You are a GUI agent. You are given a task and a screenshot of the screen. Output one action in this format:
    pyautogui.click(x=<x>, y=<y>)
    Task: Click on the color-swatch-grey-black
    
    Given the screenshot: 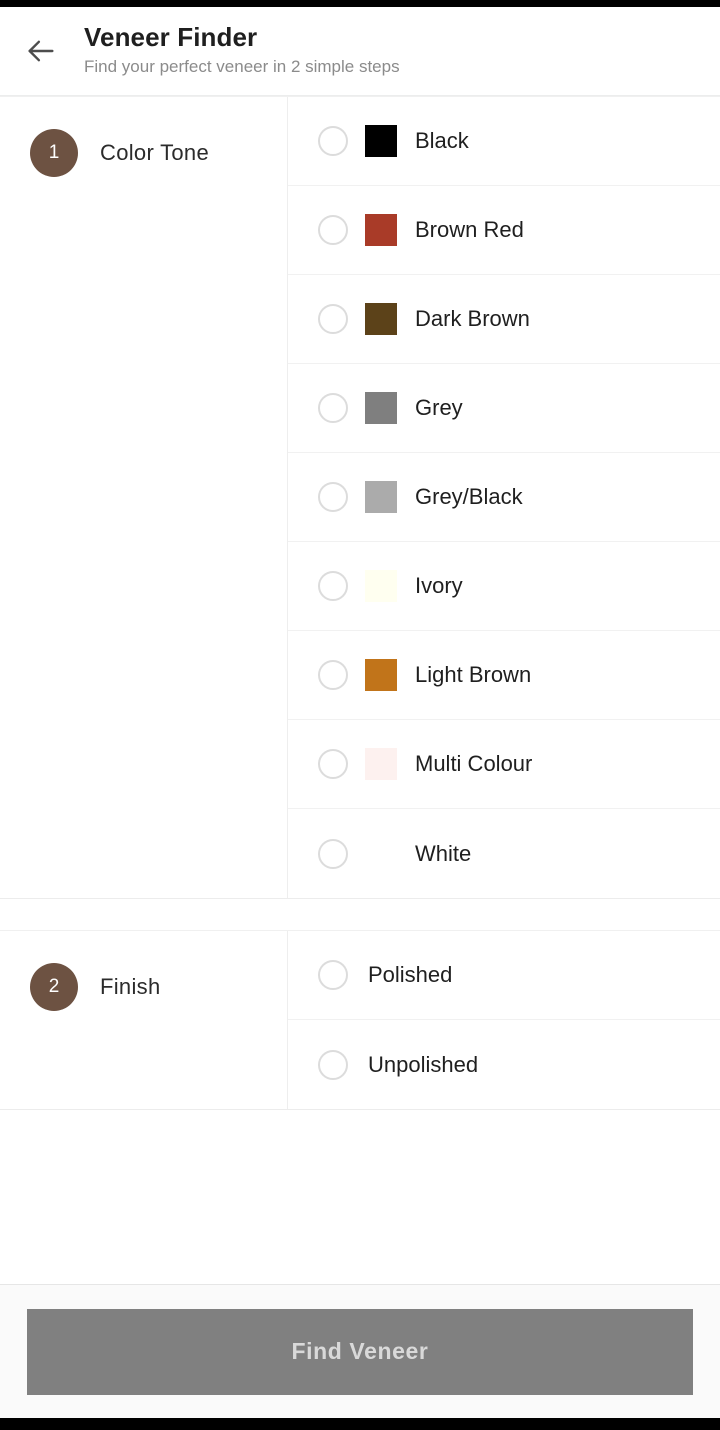 What is the action you would take?
    pyautogui.click(x=381, y=497)
    